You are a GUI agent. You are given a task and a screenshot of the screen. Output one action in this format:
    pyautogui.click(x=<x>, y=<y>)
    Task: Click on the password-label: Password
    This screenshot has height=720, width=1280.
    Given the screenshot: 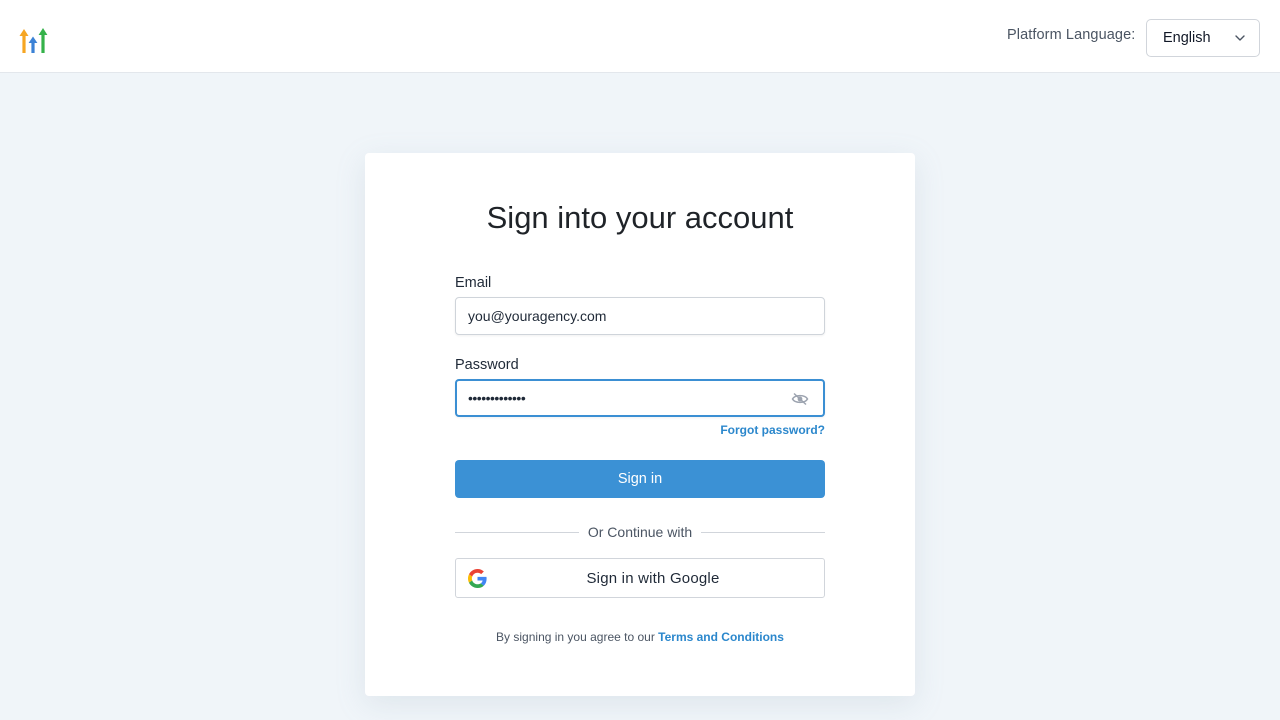 What is the action you would take?
    pyautogui.click(x=487, y=365)
    